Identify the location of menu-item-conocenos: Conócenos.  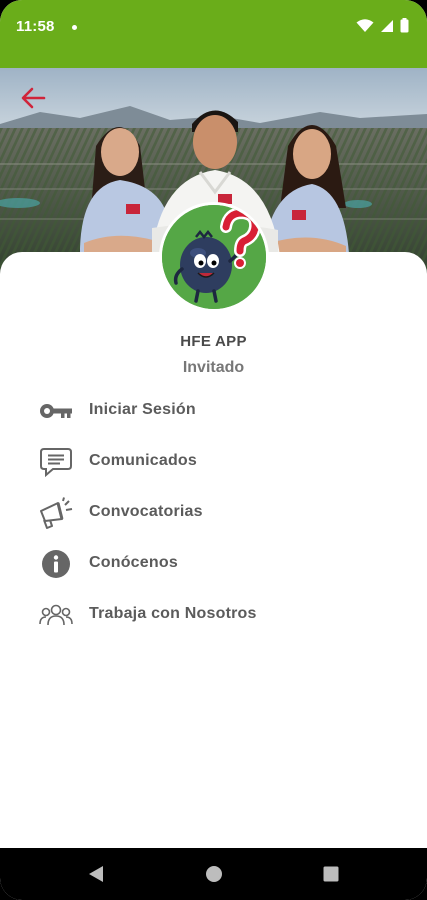
(213, 563).